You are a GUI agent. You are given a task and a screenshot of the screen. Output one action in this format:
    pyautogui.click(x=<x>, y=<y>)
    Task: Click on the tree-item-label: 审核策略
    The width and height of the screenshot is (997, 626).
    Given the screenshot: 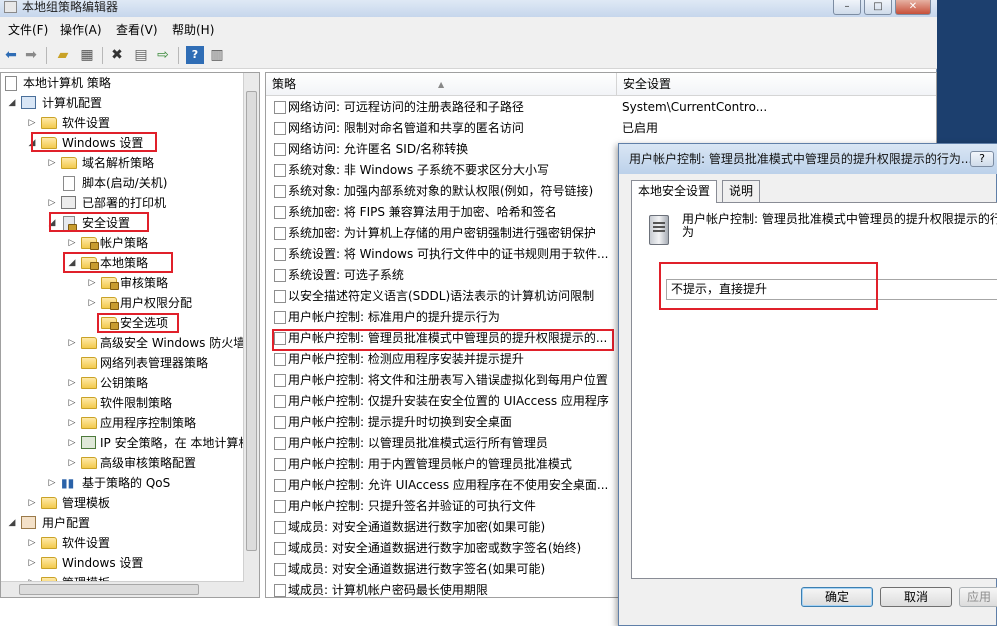 What is the action you would take?
    pyautogui.click(x=144, y=283)
    